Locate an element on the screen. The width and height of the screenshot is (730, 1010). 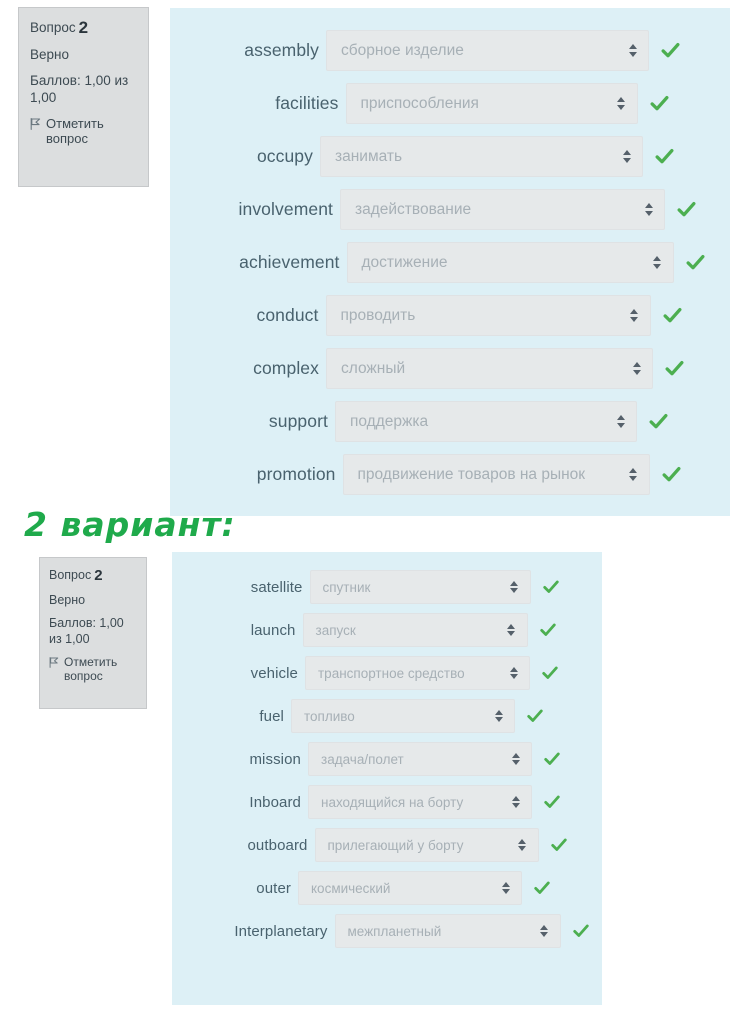
match-row: launch запуск is located at coordinates (387, 630).